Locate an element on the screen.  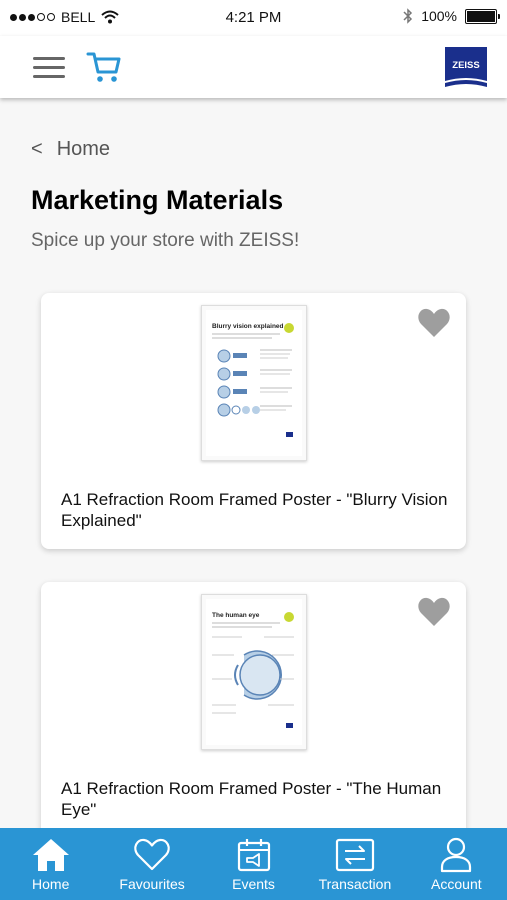
nav-transaction: Transaction is located at coordinates (354, 864).